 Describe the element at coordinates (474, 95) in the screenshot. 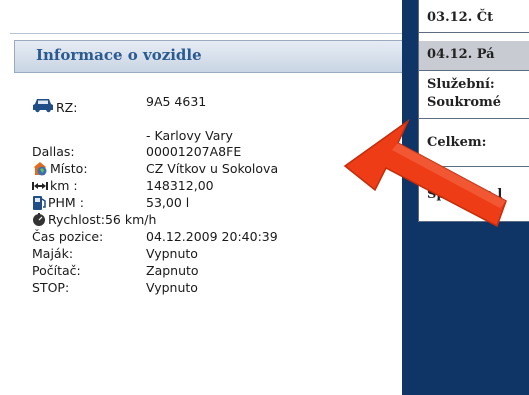

I see `table-row: Služební: Soukromé` at that location.